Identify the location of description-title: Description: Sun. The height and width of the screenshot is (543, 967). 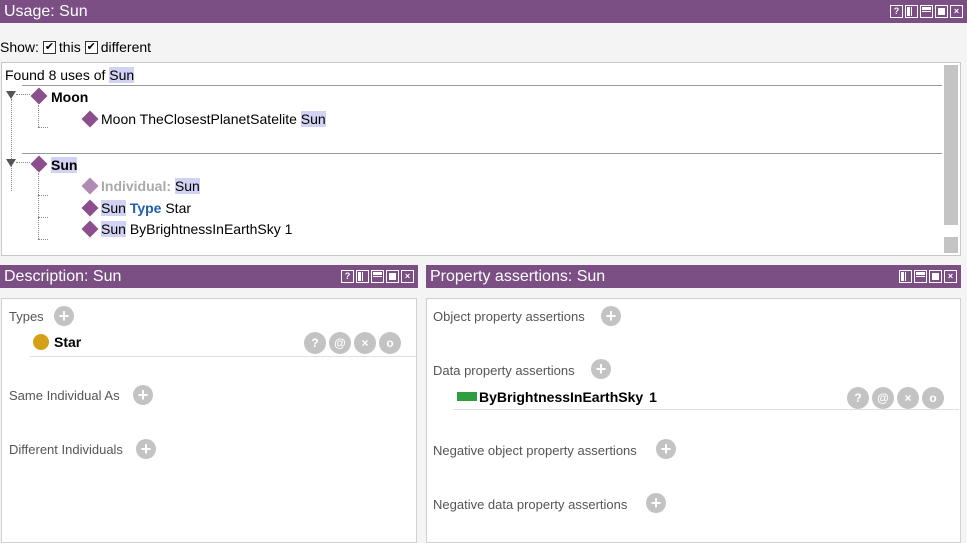
(63, 276).